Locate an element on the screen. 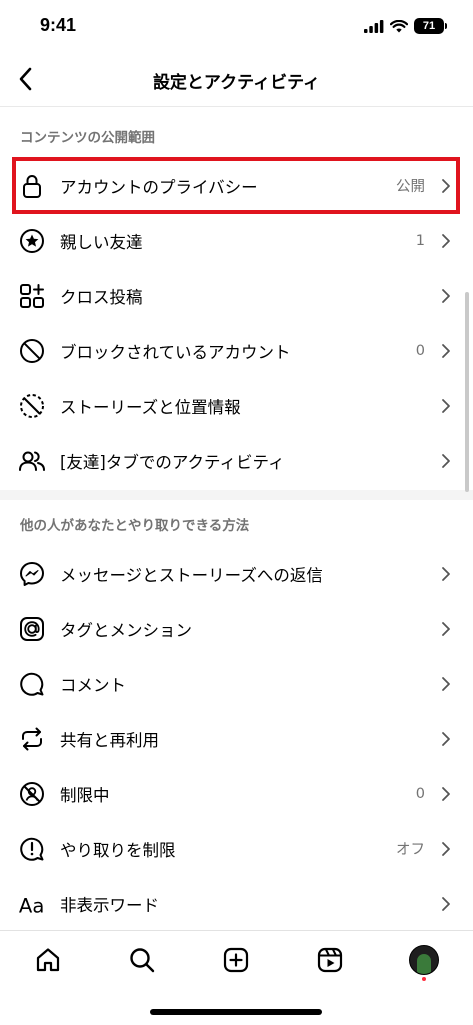 This screenshot has height=1025, width=473. row-label: 制限中 is located at coordinates (85, 795).